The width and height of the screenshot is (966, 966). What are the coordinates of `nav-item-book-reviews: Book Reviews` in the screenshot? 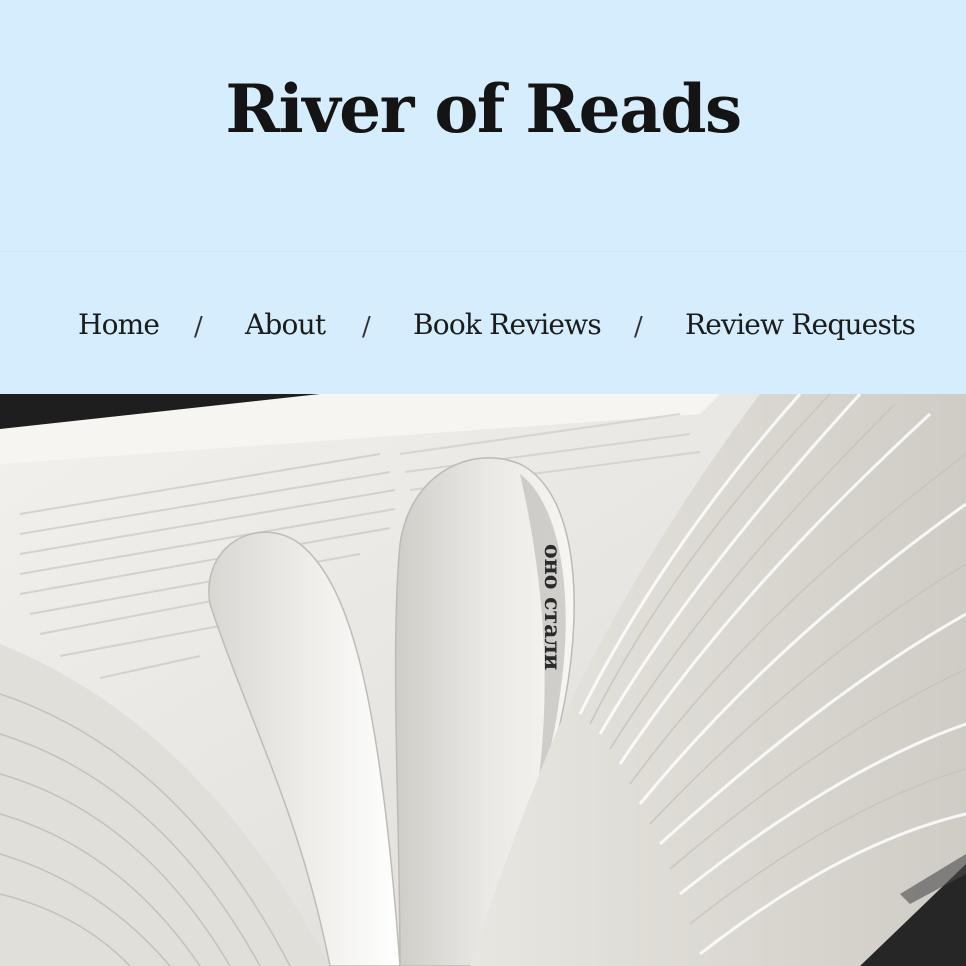 It's located at (507, 325).